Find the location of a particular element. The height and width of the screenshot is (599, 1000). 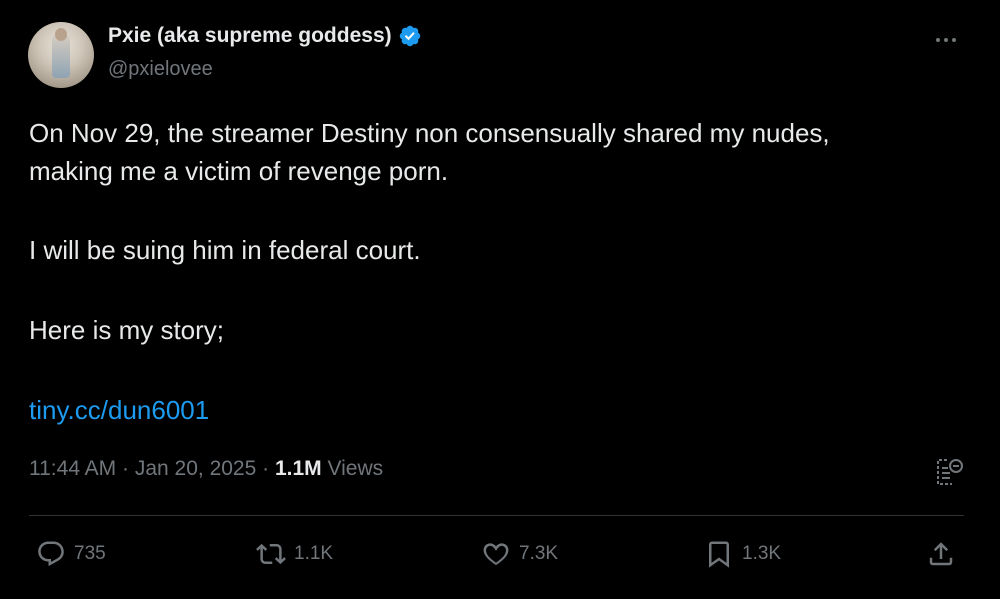

bookmark-button: 1.3K is located at coordinates (742, 554).